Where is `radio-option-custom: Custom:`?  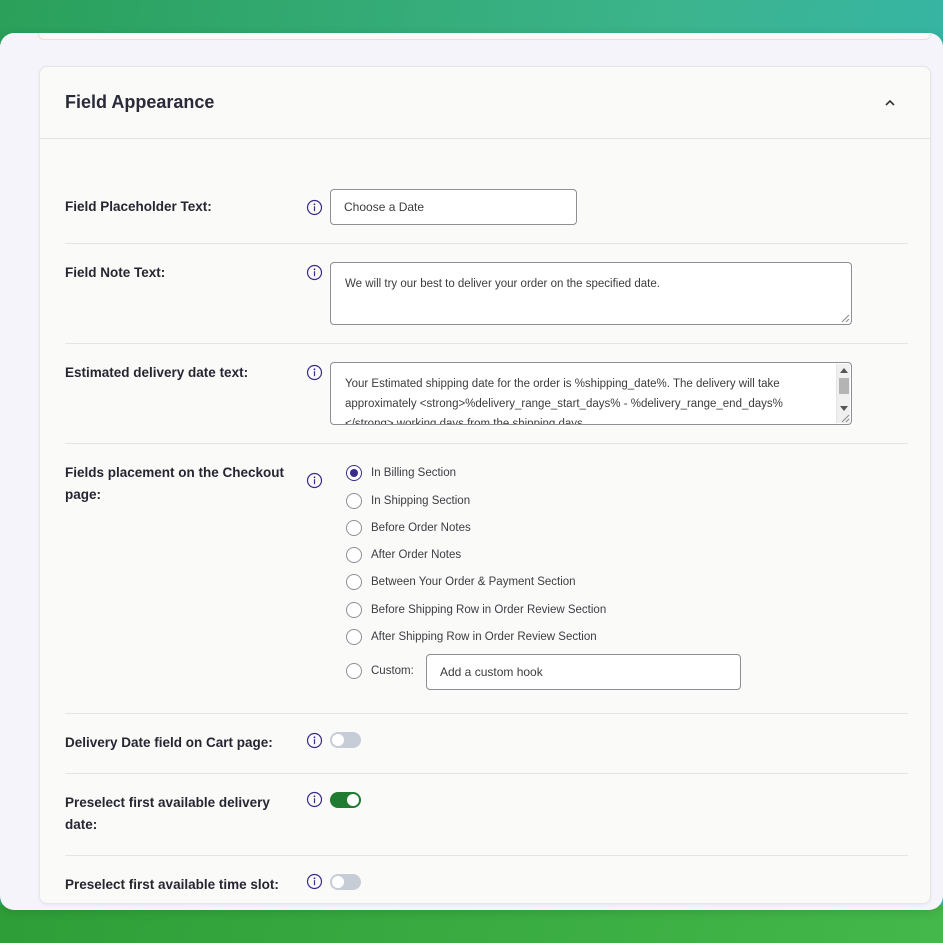 radio-option-custom: Custom: is located at coordinates (380, 671).